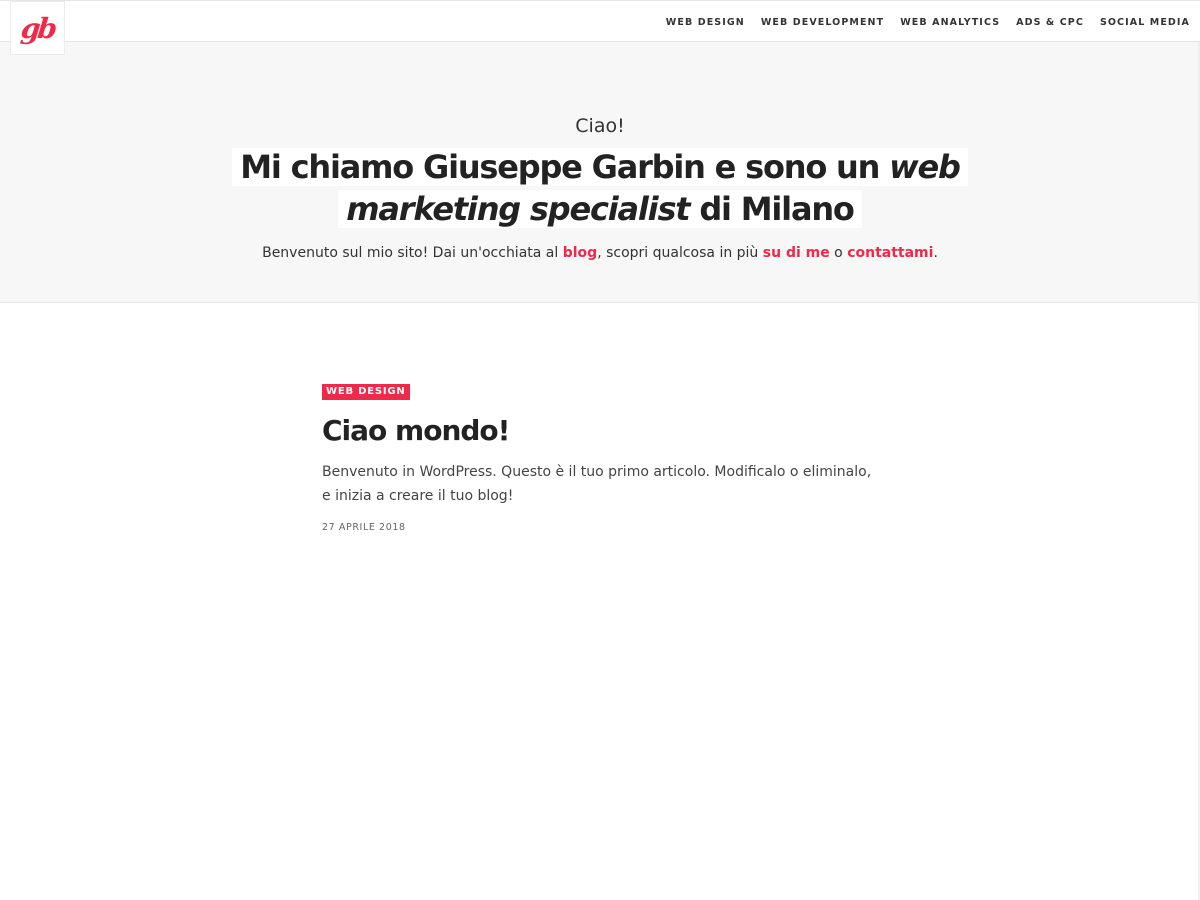 The height and width of the screenshot is (900, 1200). Describe the element at coordinates (772, 209) in the screenshot. I see `hero-title-part2: di Milano` at that location.